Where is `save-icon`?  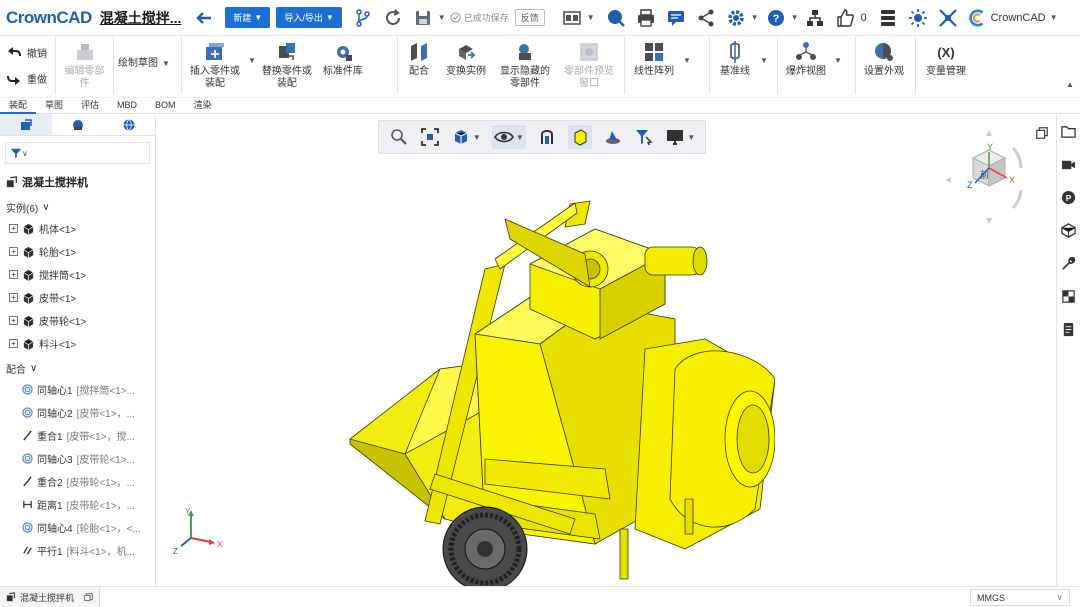
save-icon is located at coordinates (423, 18).